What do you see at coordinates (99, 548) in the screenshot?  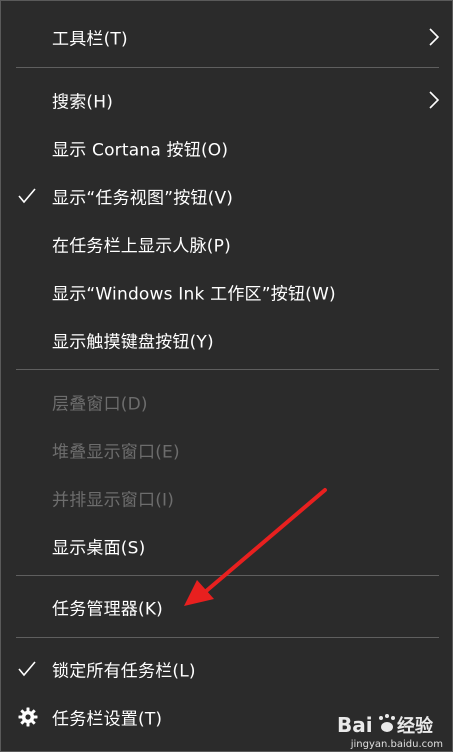 I see `menu-item-label: 显示桌面(S)` at bounding box center [99, 548].